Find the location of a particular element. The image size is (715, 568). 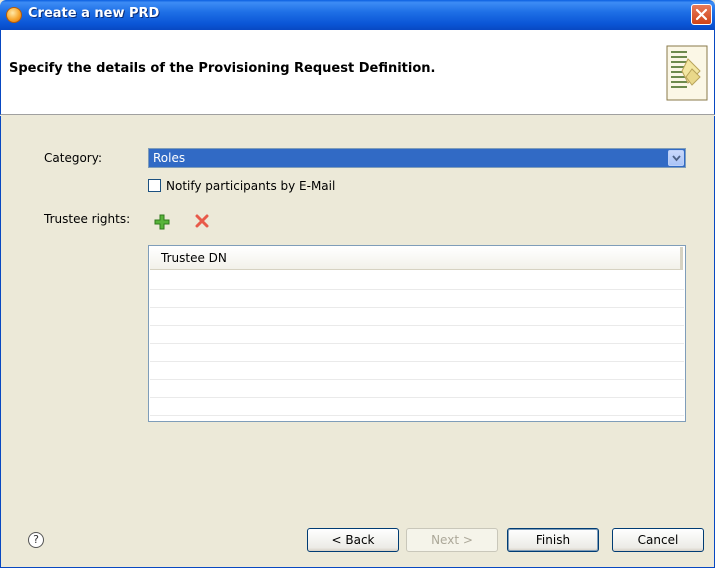

window-title: Create a new PRD is located at coordinates (94, 13).